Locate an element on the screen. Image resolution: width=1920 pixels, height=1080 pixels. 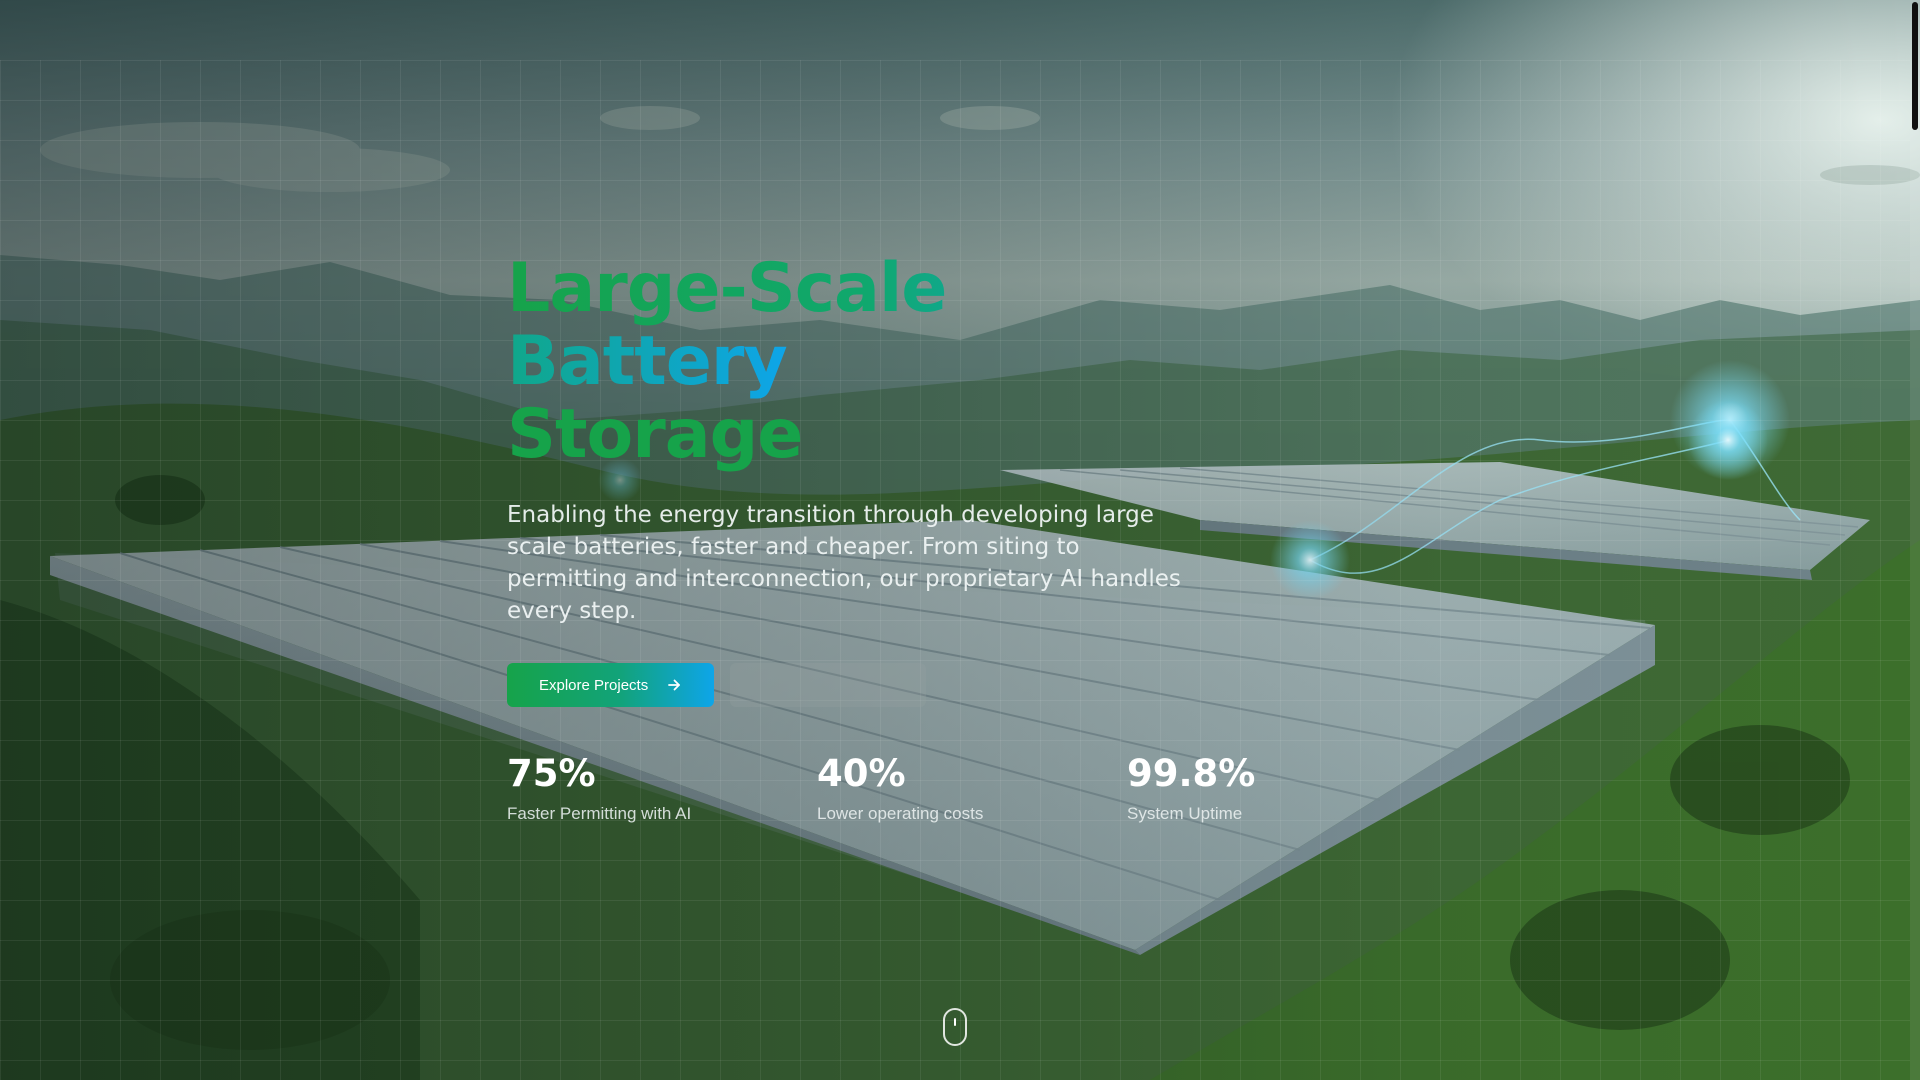
stat-item: 75% Faster Permitting with AI is located at coordinates (662, 788).